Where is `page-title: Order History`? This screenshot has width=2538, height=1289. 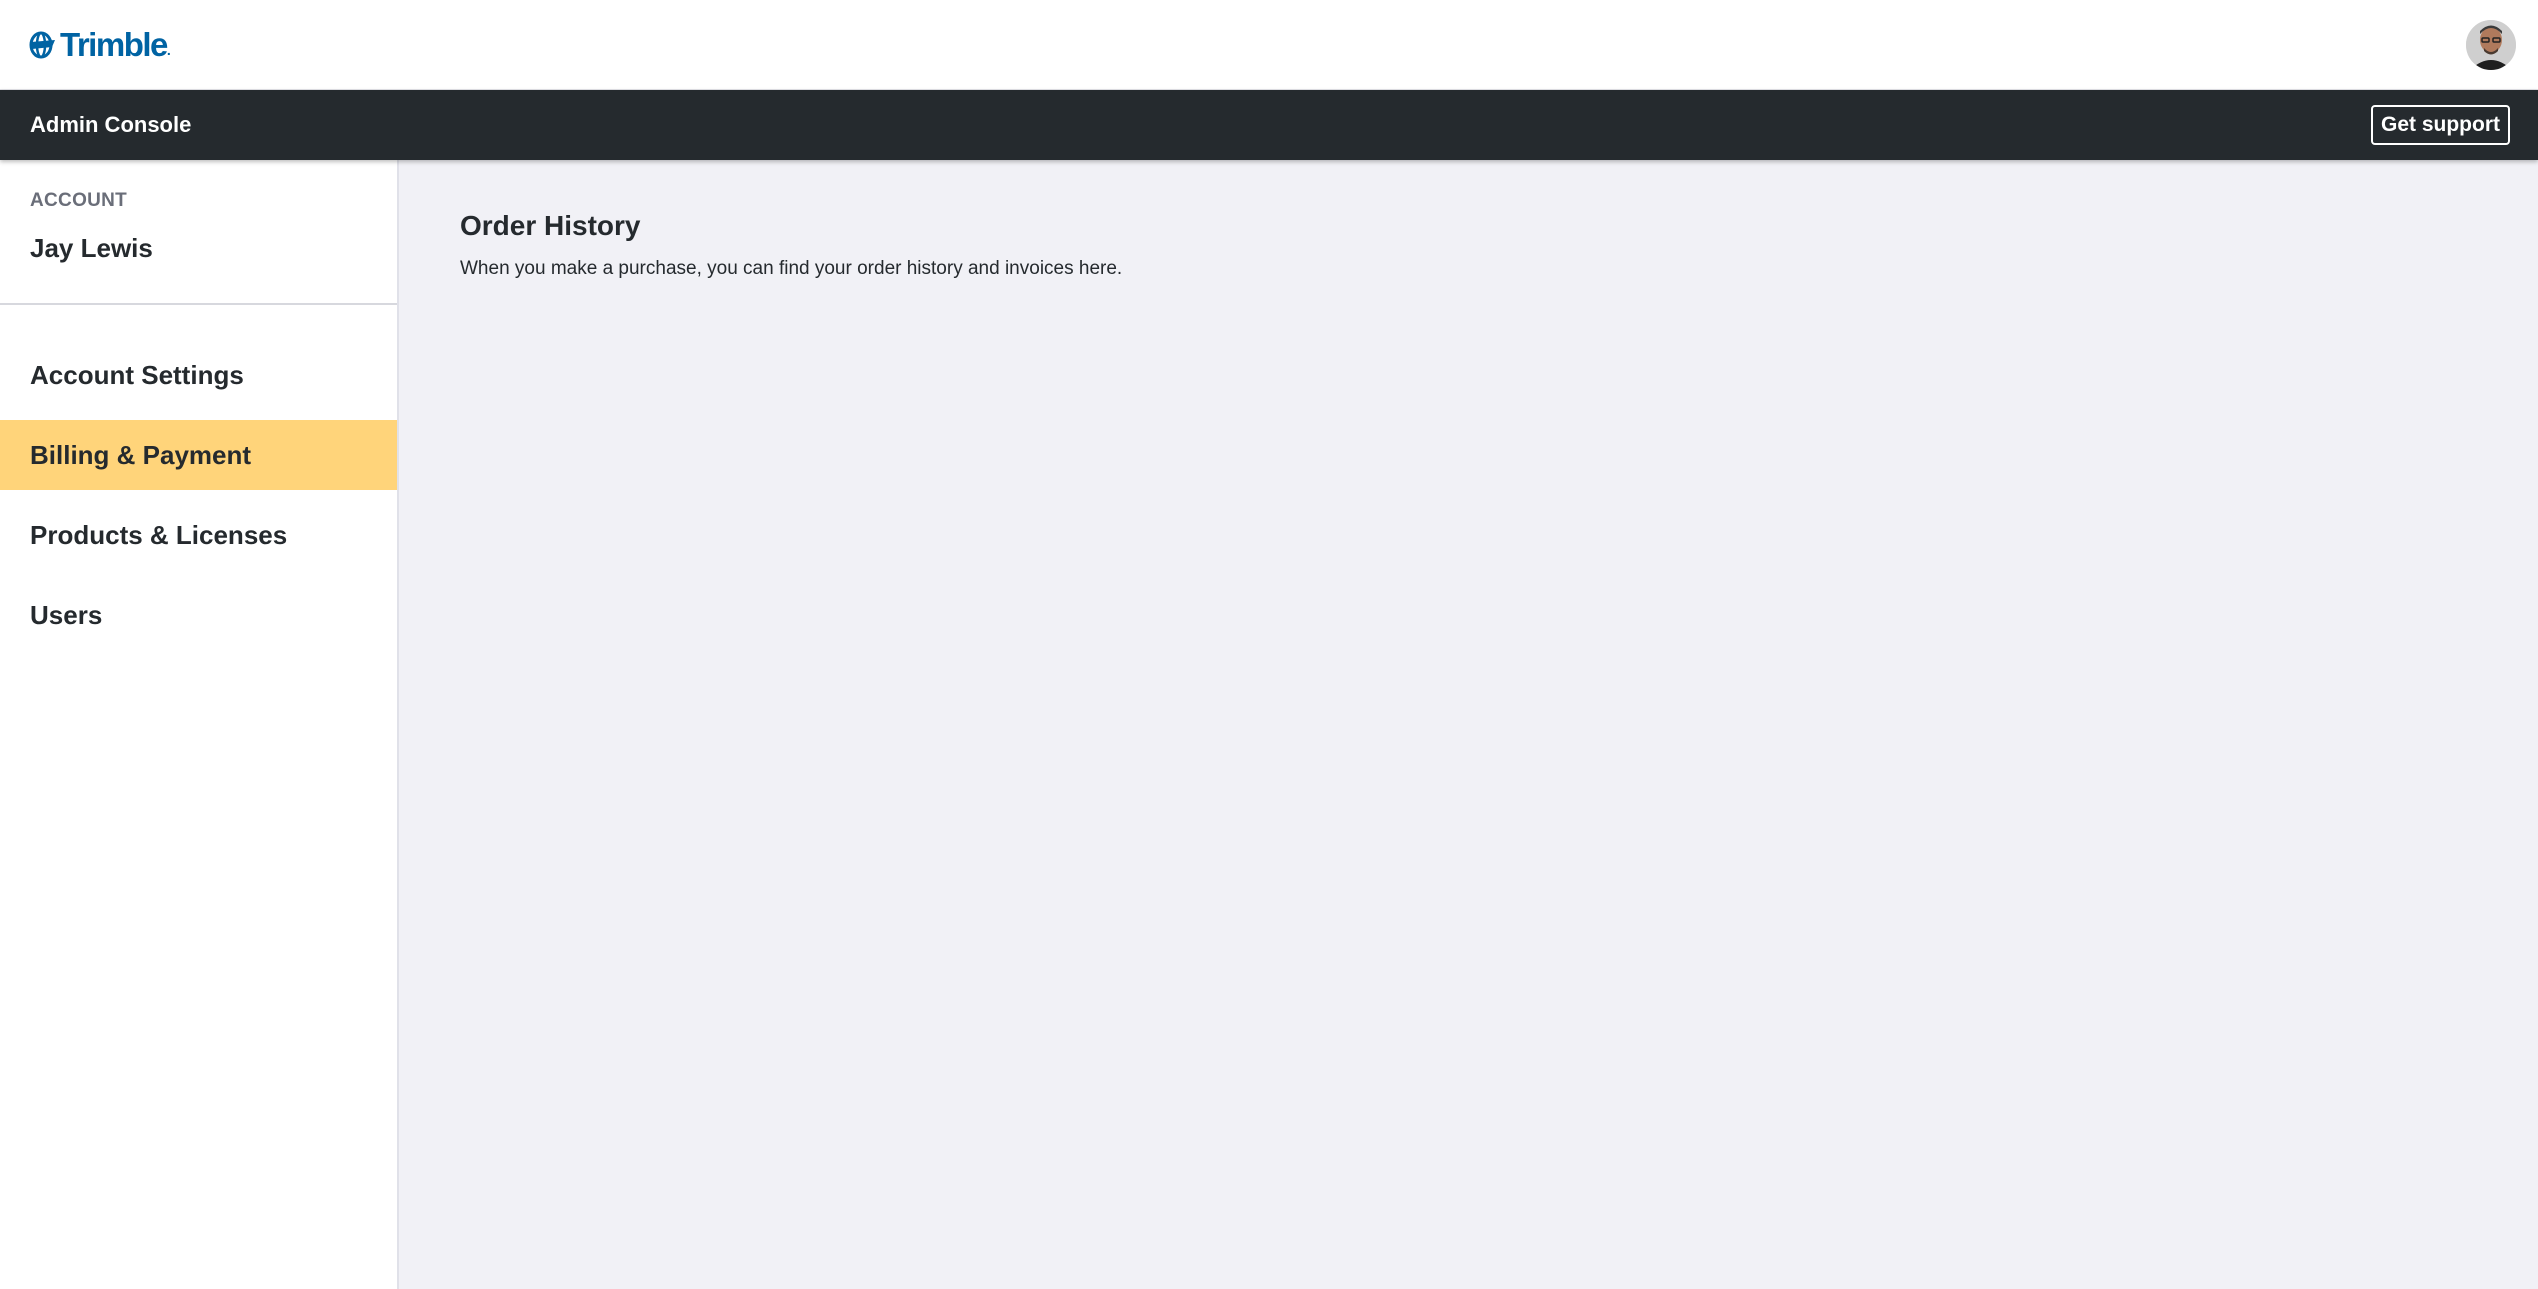 page-title: Order History is located at coordinates (550, 225).